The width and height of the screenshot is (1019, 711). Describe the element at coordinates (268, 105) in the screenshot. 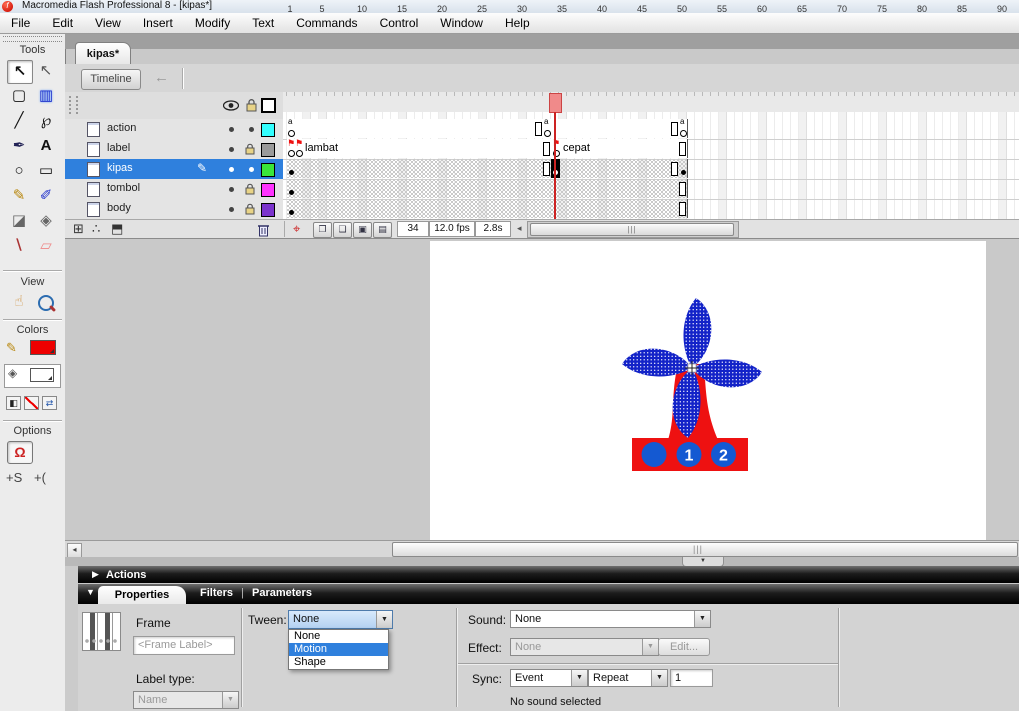

I see `outline-layers-icon` at that location.